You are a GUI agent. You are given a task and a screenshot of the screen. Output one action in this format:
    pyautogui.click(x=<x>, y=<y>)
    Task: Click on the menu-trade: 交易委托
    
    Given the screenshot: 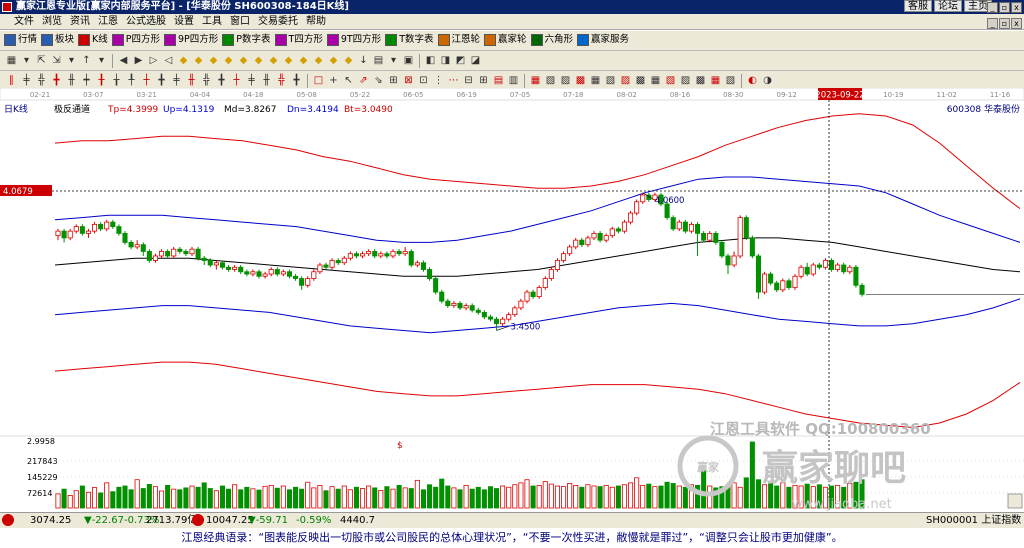 What is the action you would take?
    pyautogui.click(x=278, y=22)
    